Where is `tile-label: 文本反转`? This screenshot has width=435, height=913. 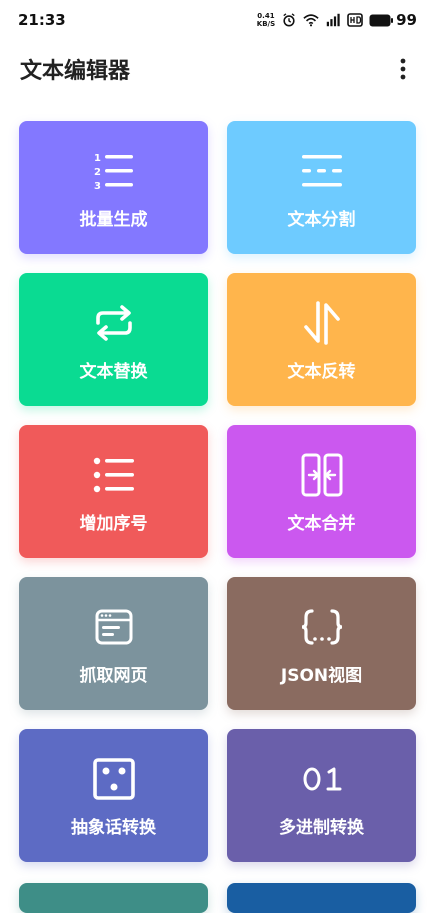 tile-label: 文本反转 is located at coordinates (321, 372).